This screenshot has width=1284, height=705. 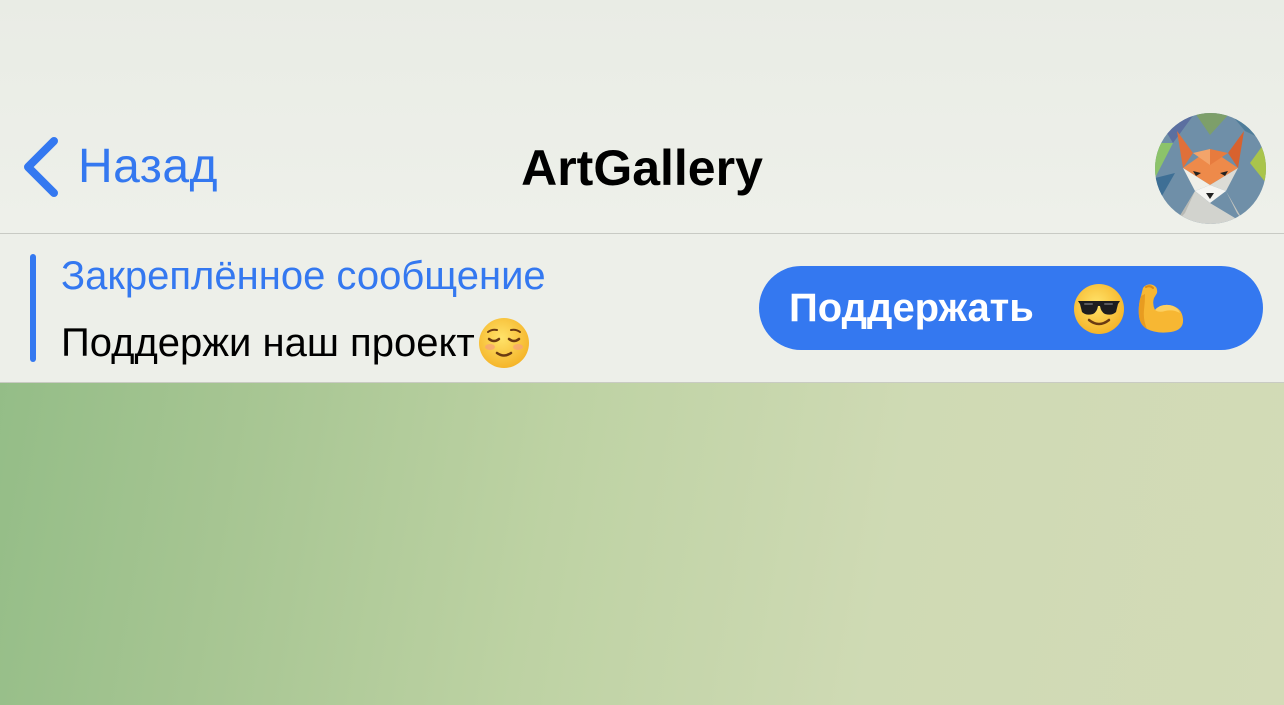 I want to click on relieved-face-emoji, so click(x=504, y=343).